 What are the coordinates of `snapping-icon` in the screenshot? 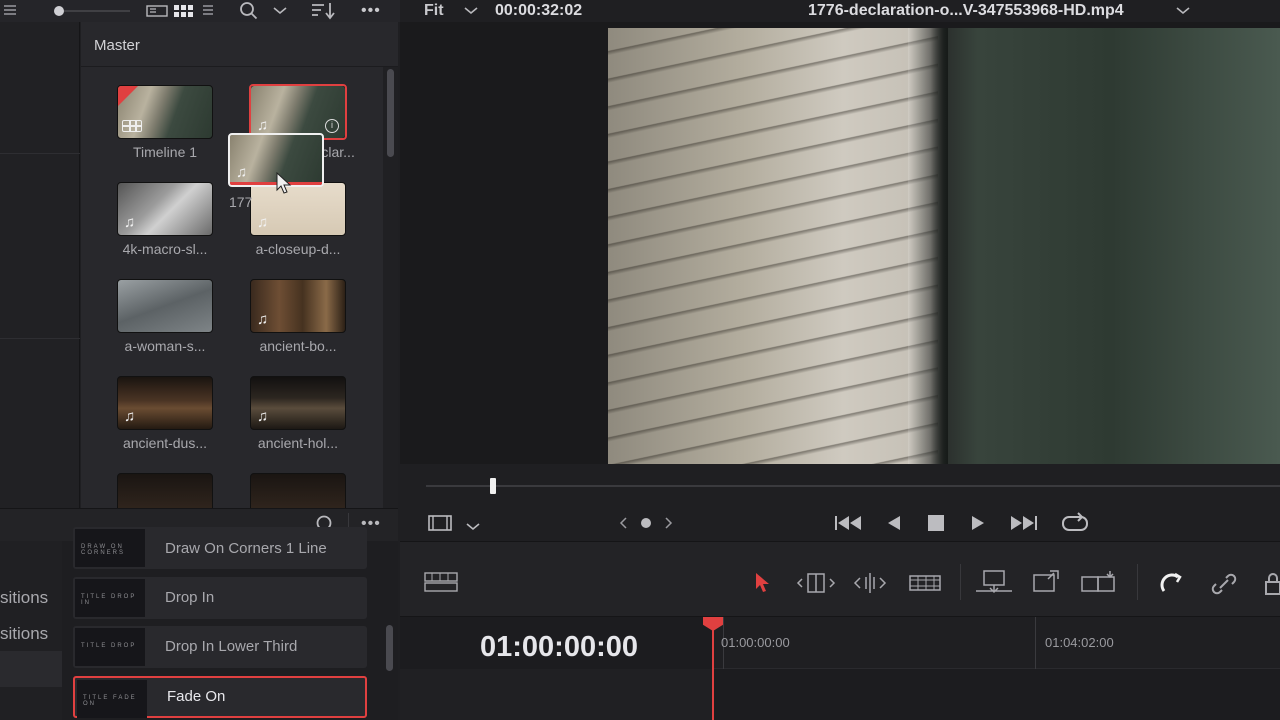 It's located at (1172, 587).